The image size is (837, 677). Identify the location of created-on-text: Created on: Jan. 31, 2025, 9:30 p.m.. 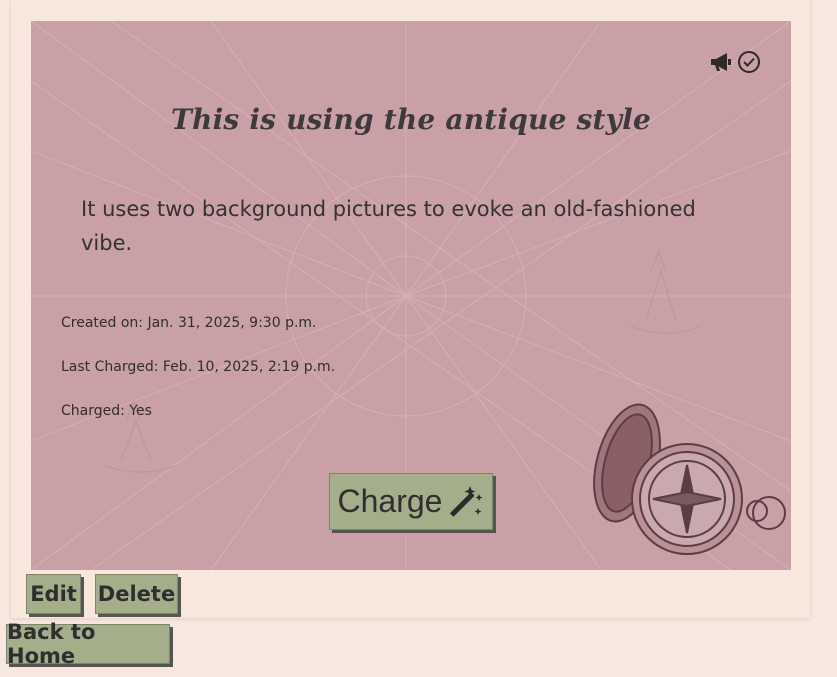
(189, 323).